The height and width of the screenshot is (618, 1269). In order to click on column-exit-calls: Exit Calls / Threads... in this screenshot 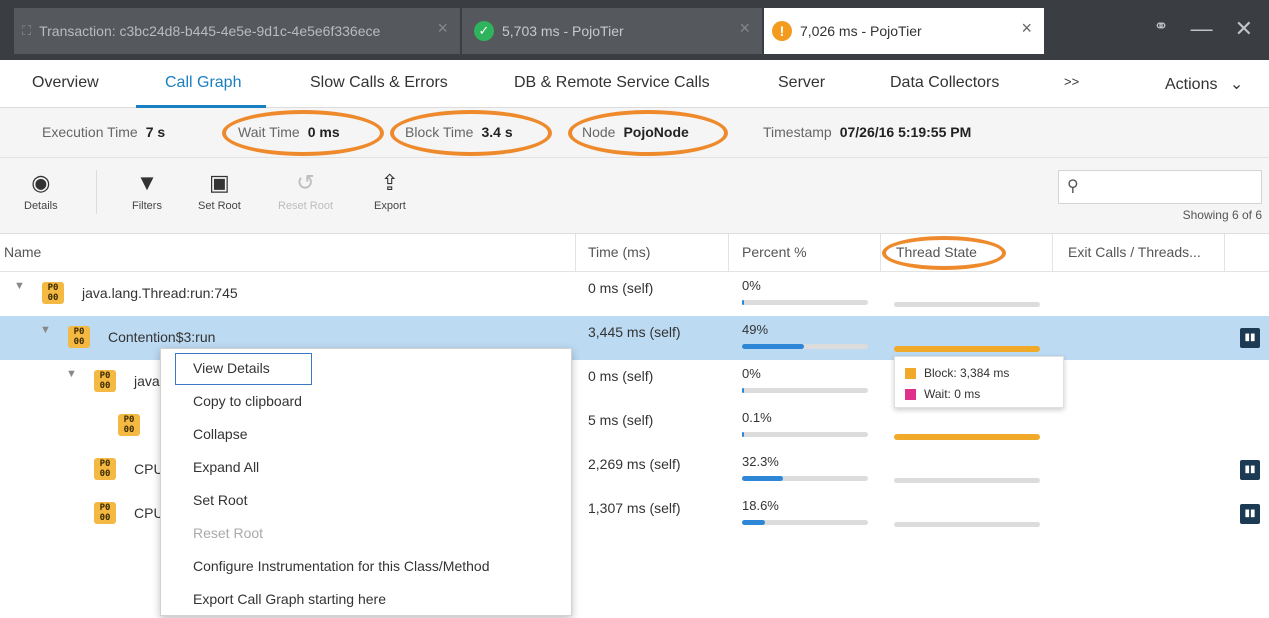, I will do `click(1134, 252)`.